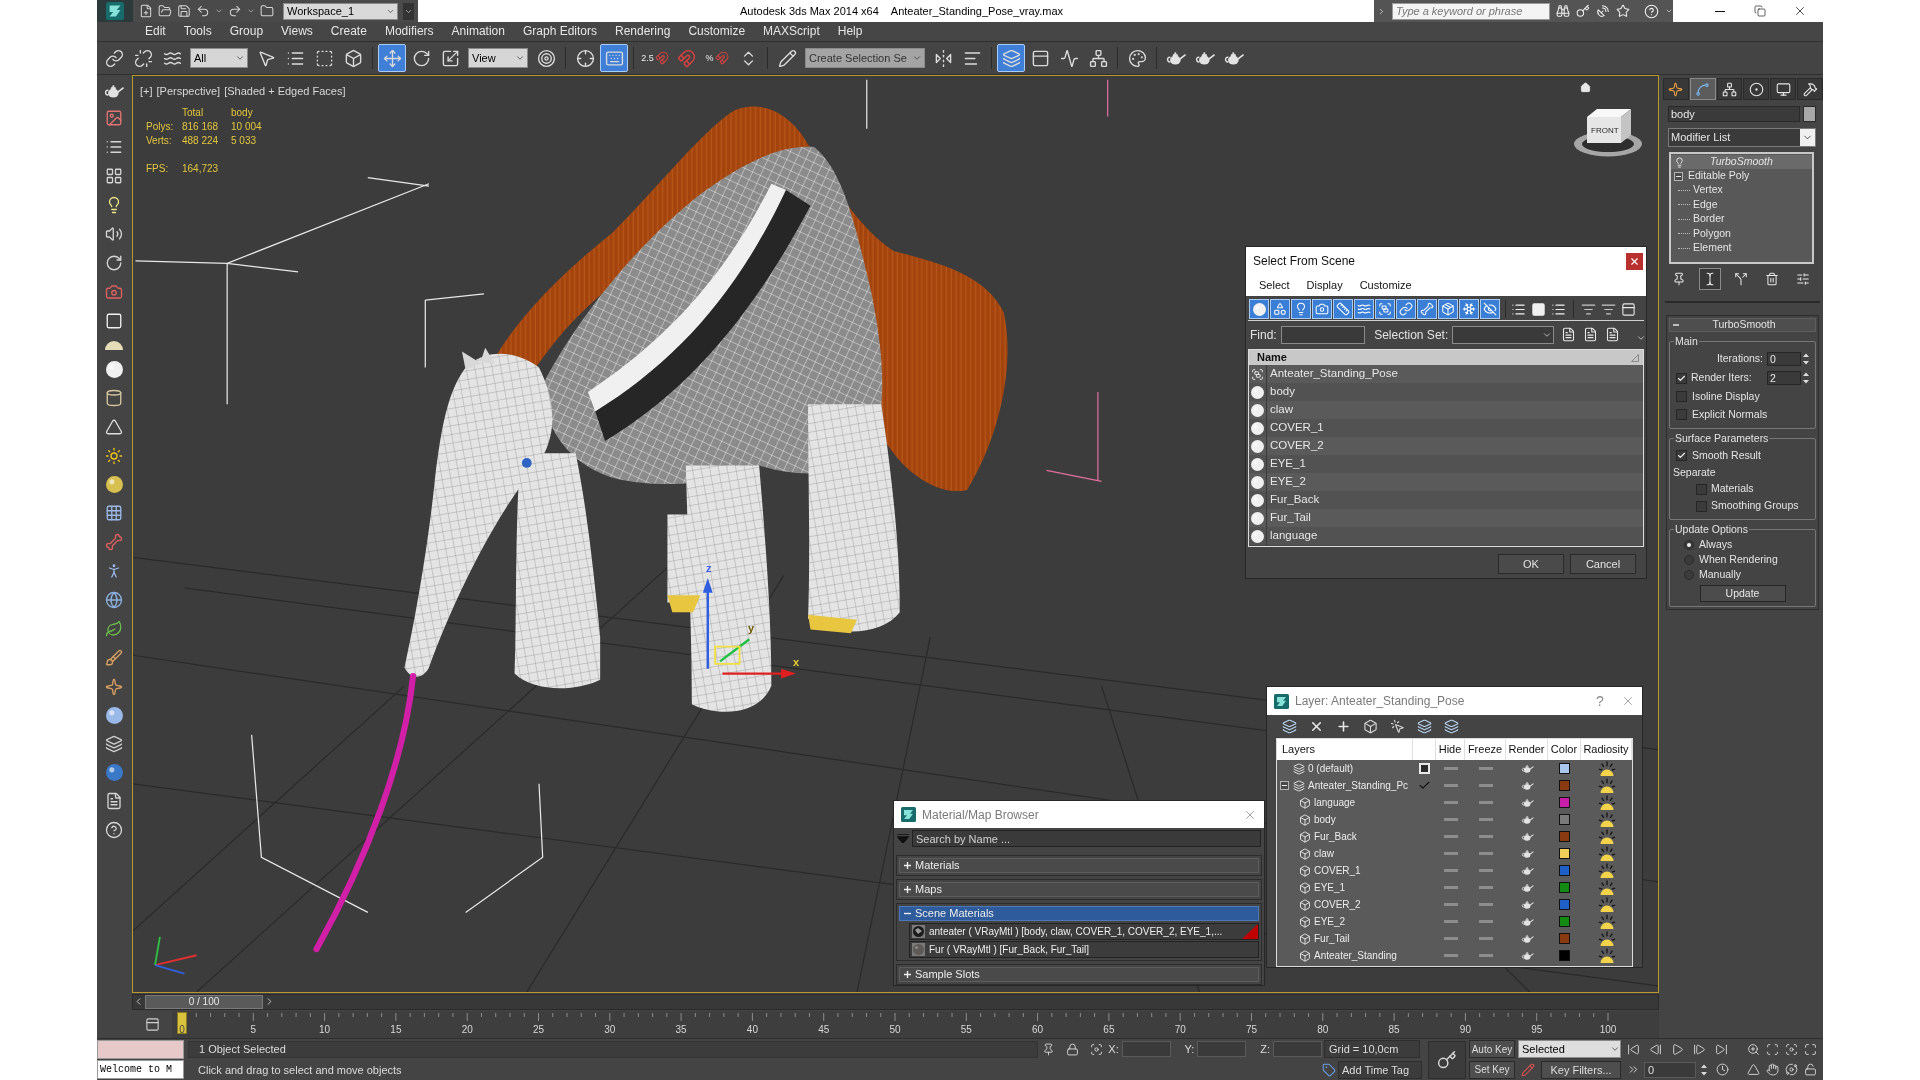 The image size is (1920, 1080). I want to click on filter-icon, so click(1588, 309).